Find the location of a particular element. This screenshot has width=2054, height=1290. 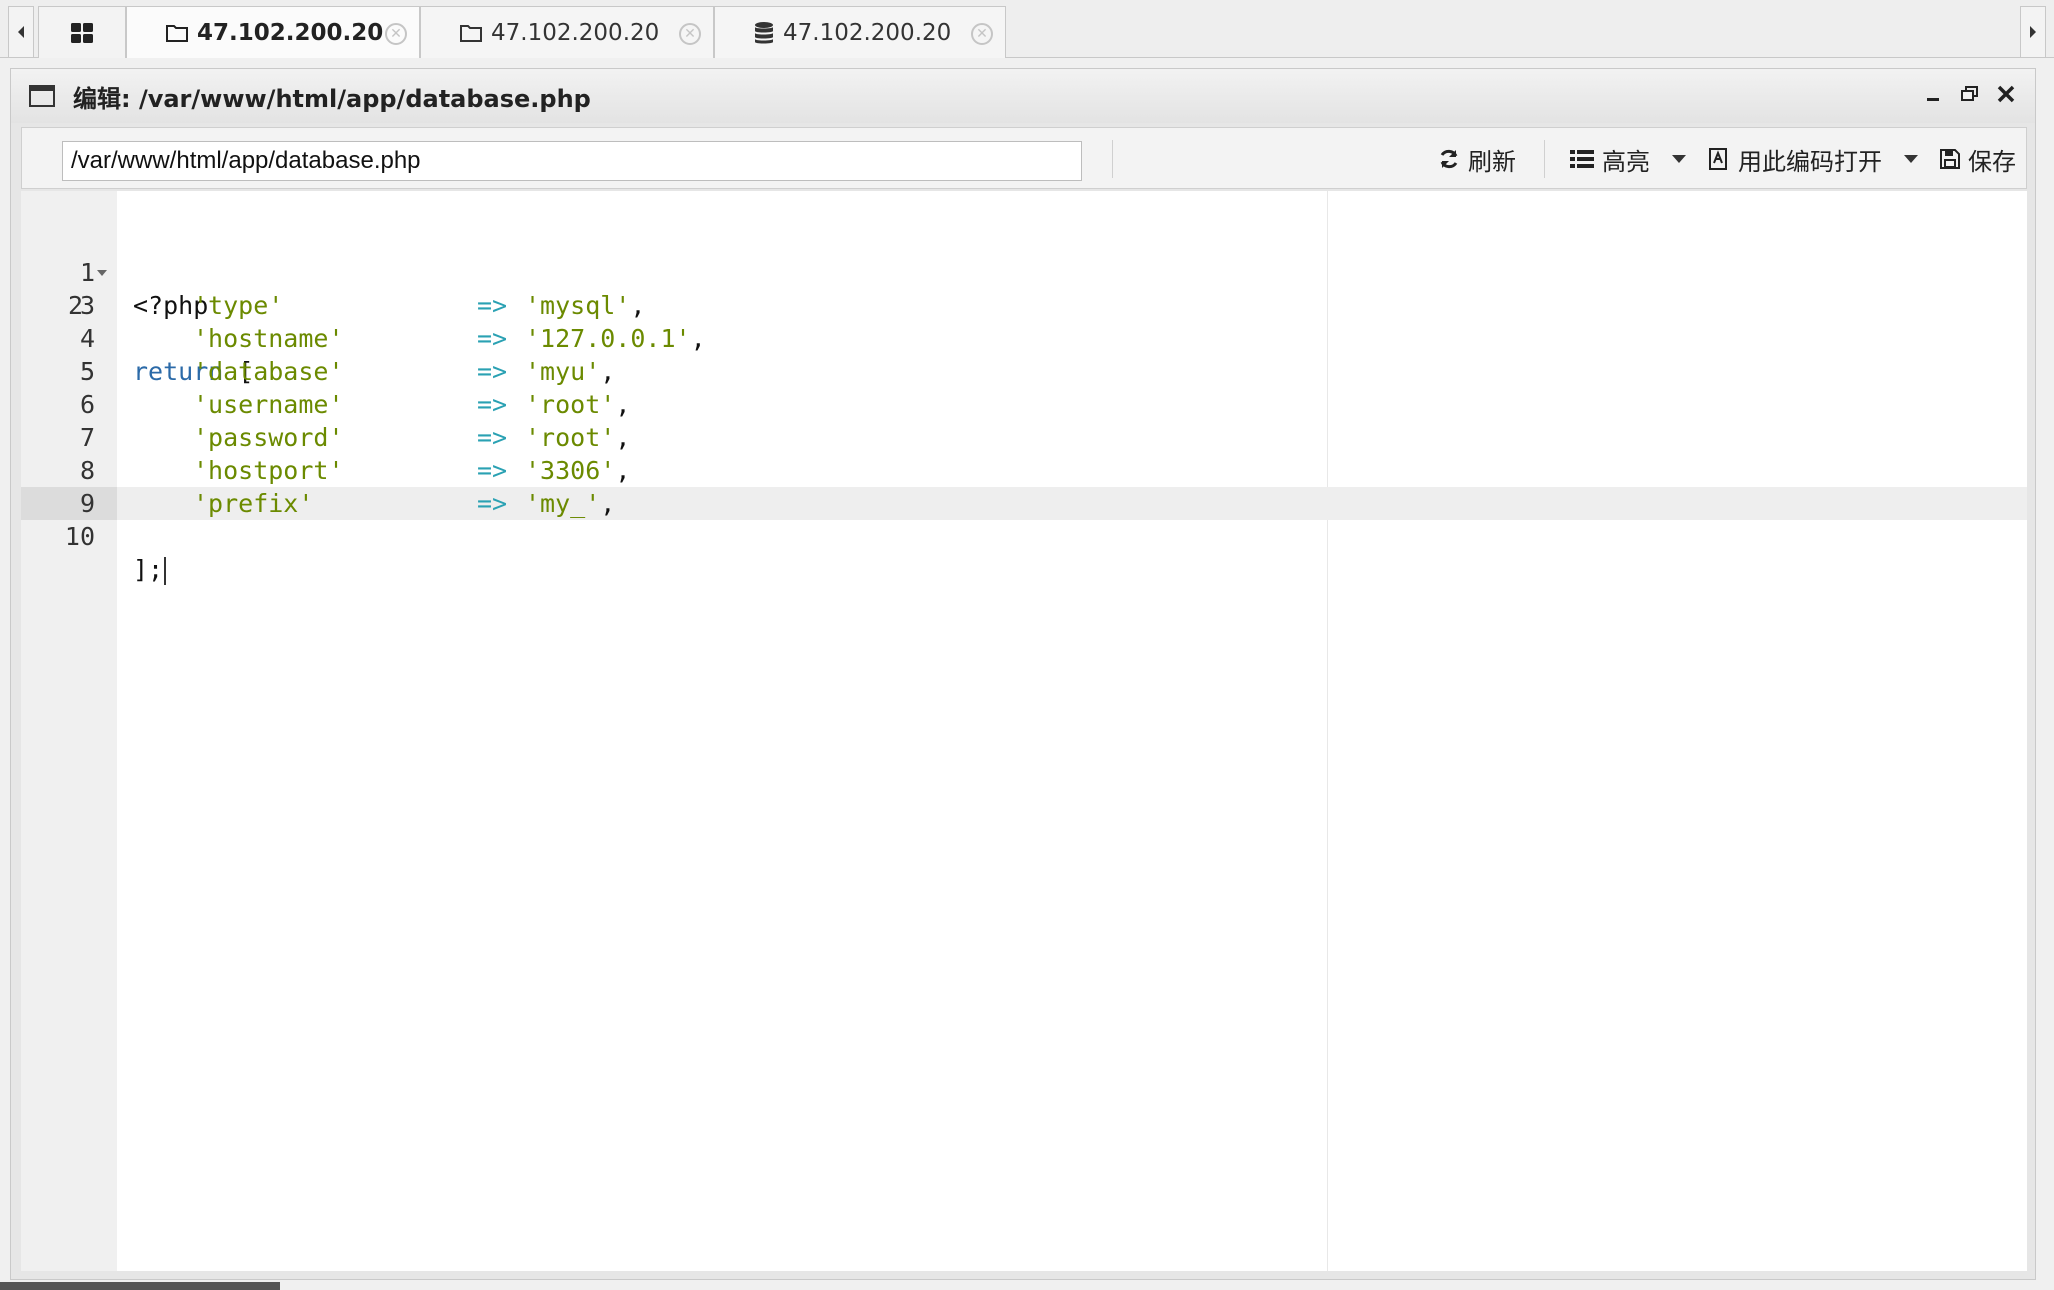

array-value: 'mysql' is located at coordinates (578, 305).